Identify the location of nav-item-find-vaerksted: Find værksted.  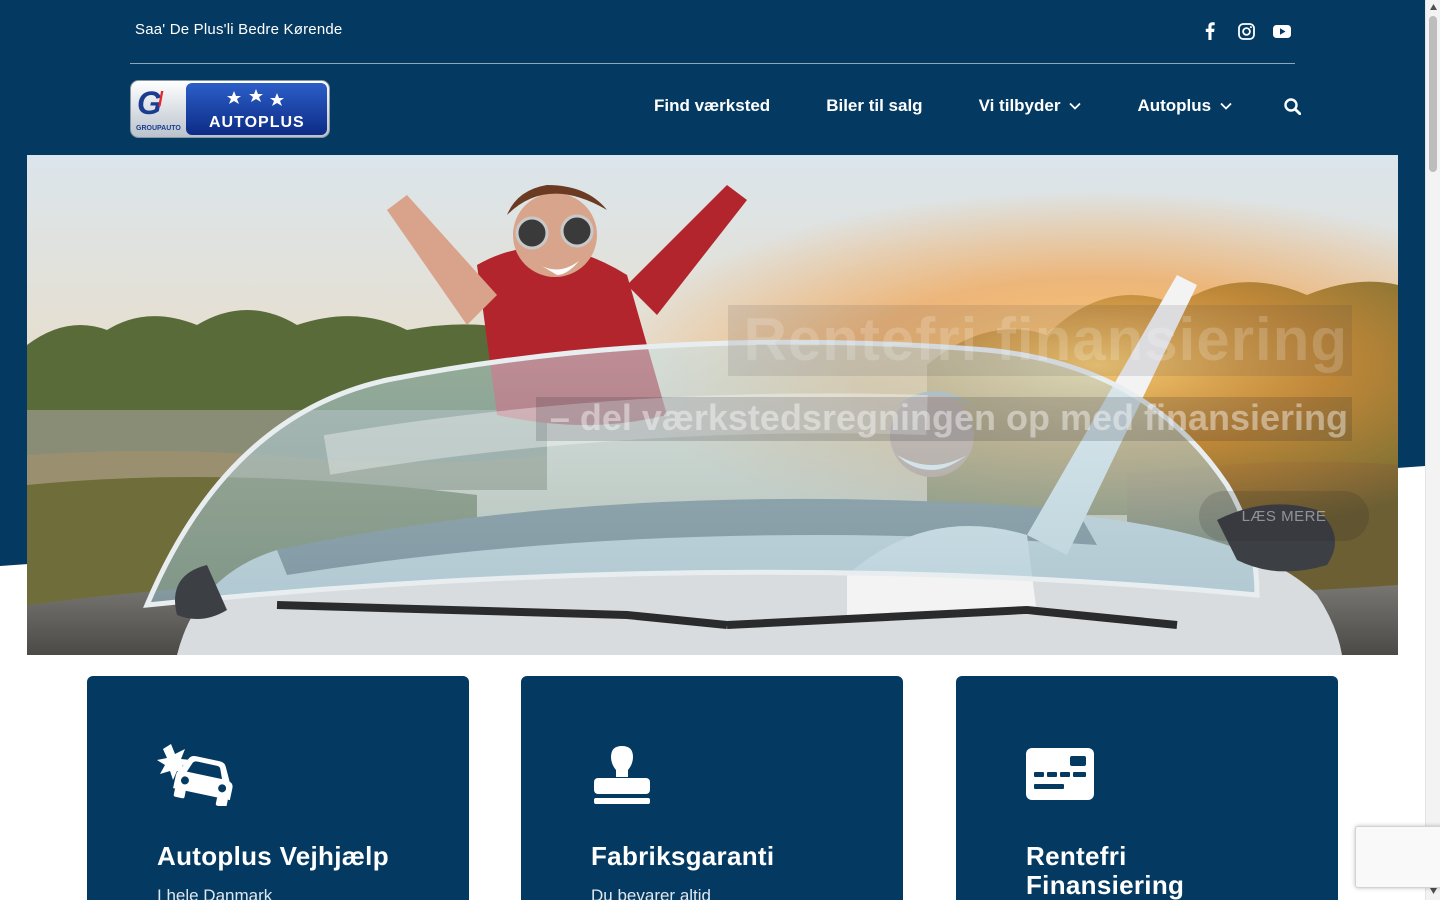
(712, 106).